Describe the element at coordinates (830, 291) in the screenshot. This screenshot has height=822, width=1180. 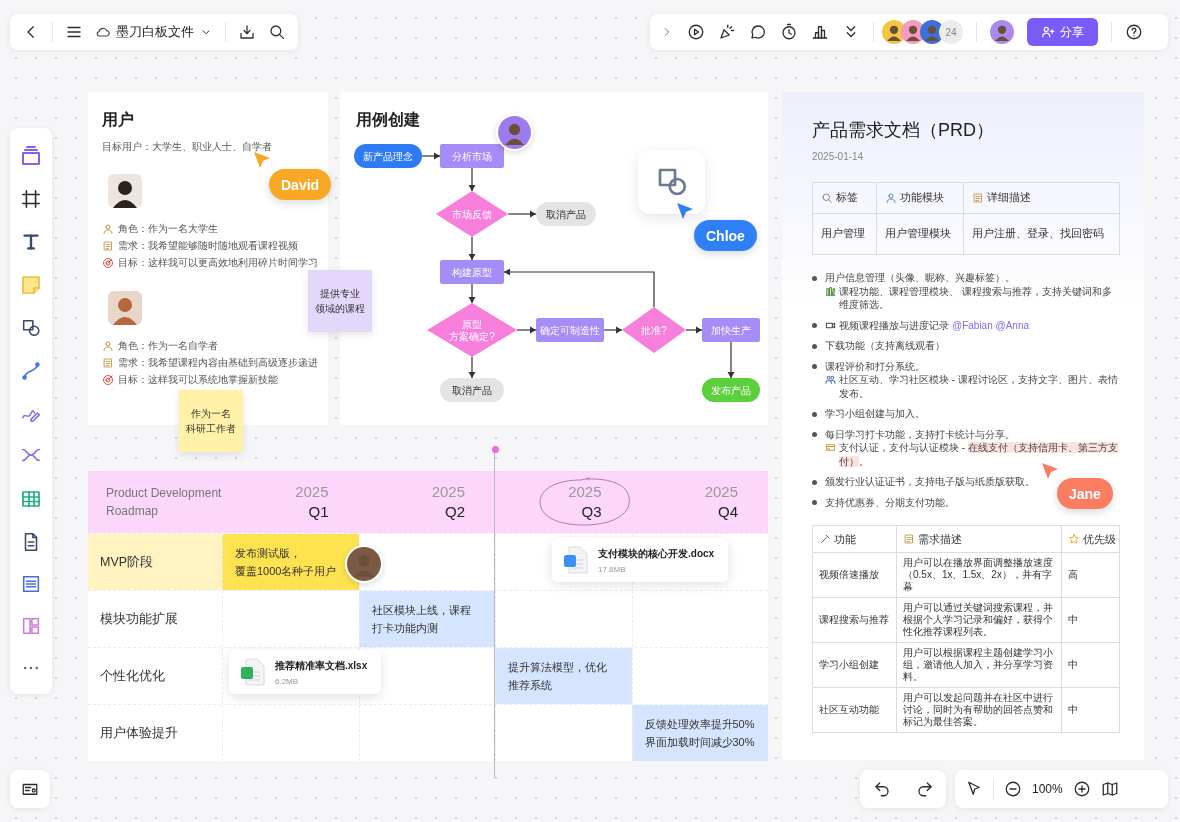
I see `books-icon` at that location.